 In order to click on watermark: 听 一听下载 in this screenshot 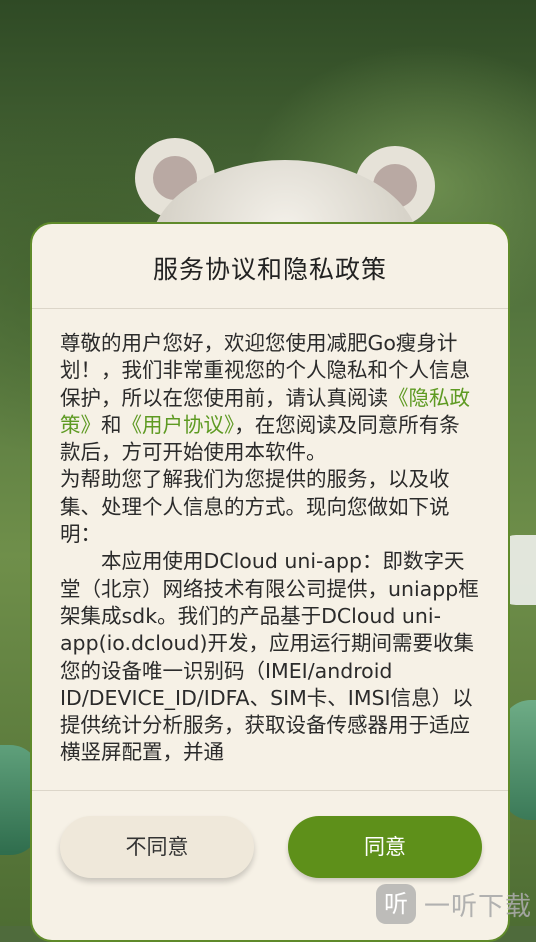, I will do `click(456, 904)`.